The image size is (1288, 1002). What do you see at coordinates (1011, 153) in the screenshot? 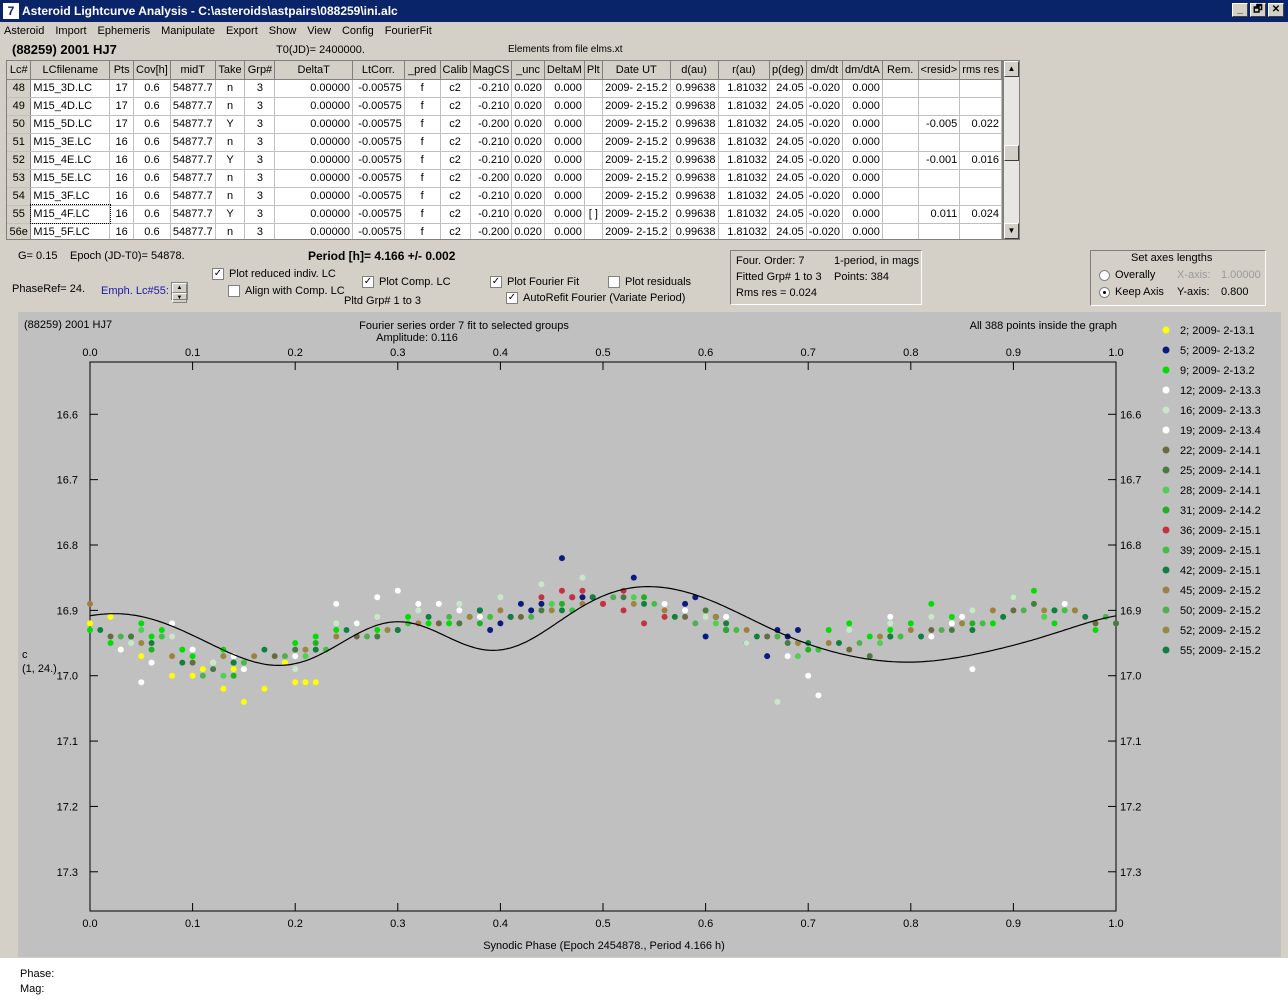
I see `scroll-thumb` at bounding box center [1011, 153].